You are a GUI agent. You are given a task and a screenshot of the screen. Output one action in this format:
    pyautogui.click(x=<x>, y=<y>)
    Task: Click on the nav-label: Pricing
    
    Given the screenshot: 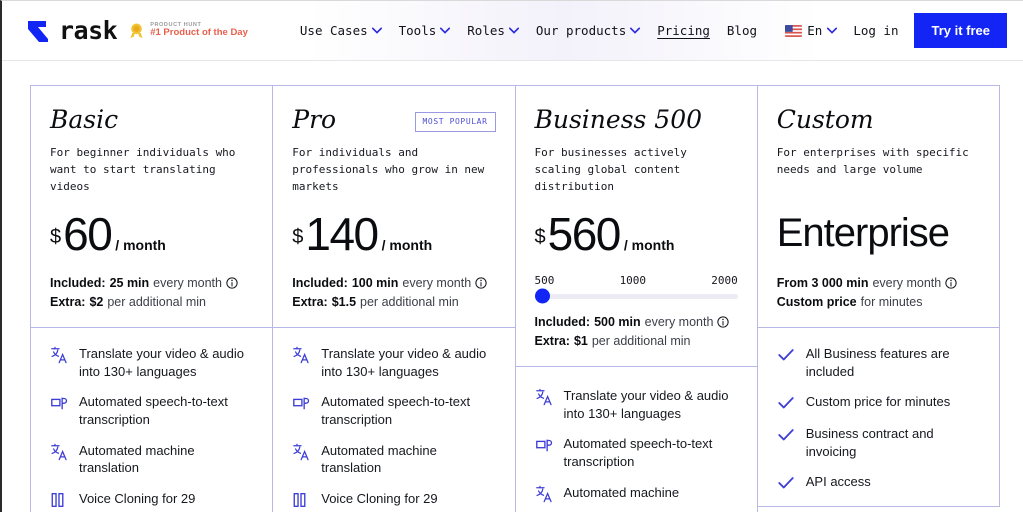 What is the action you would take?
    pyautogui.click(x=683, y=30)
    